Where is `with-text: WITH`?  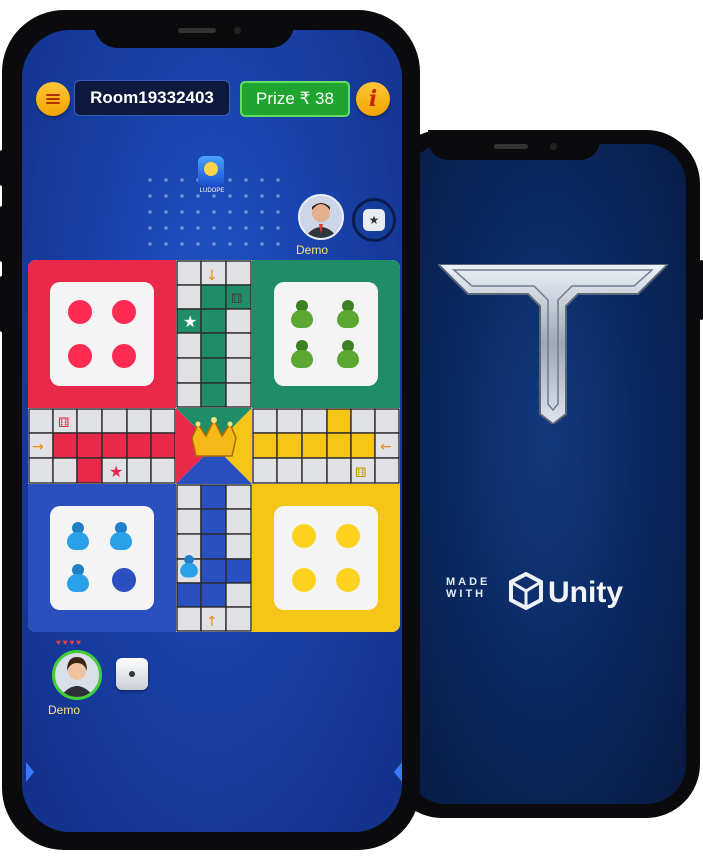
with-text: WITH is located at coordinates (466, 594).